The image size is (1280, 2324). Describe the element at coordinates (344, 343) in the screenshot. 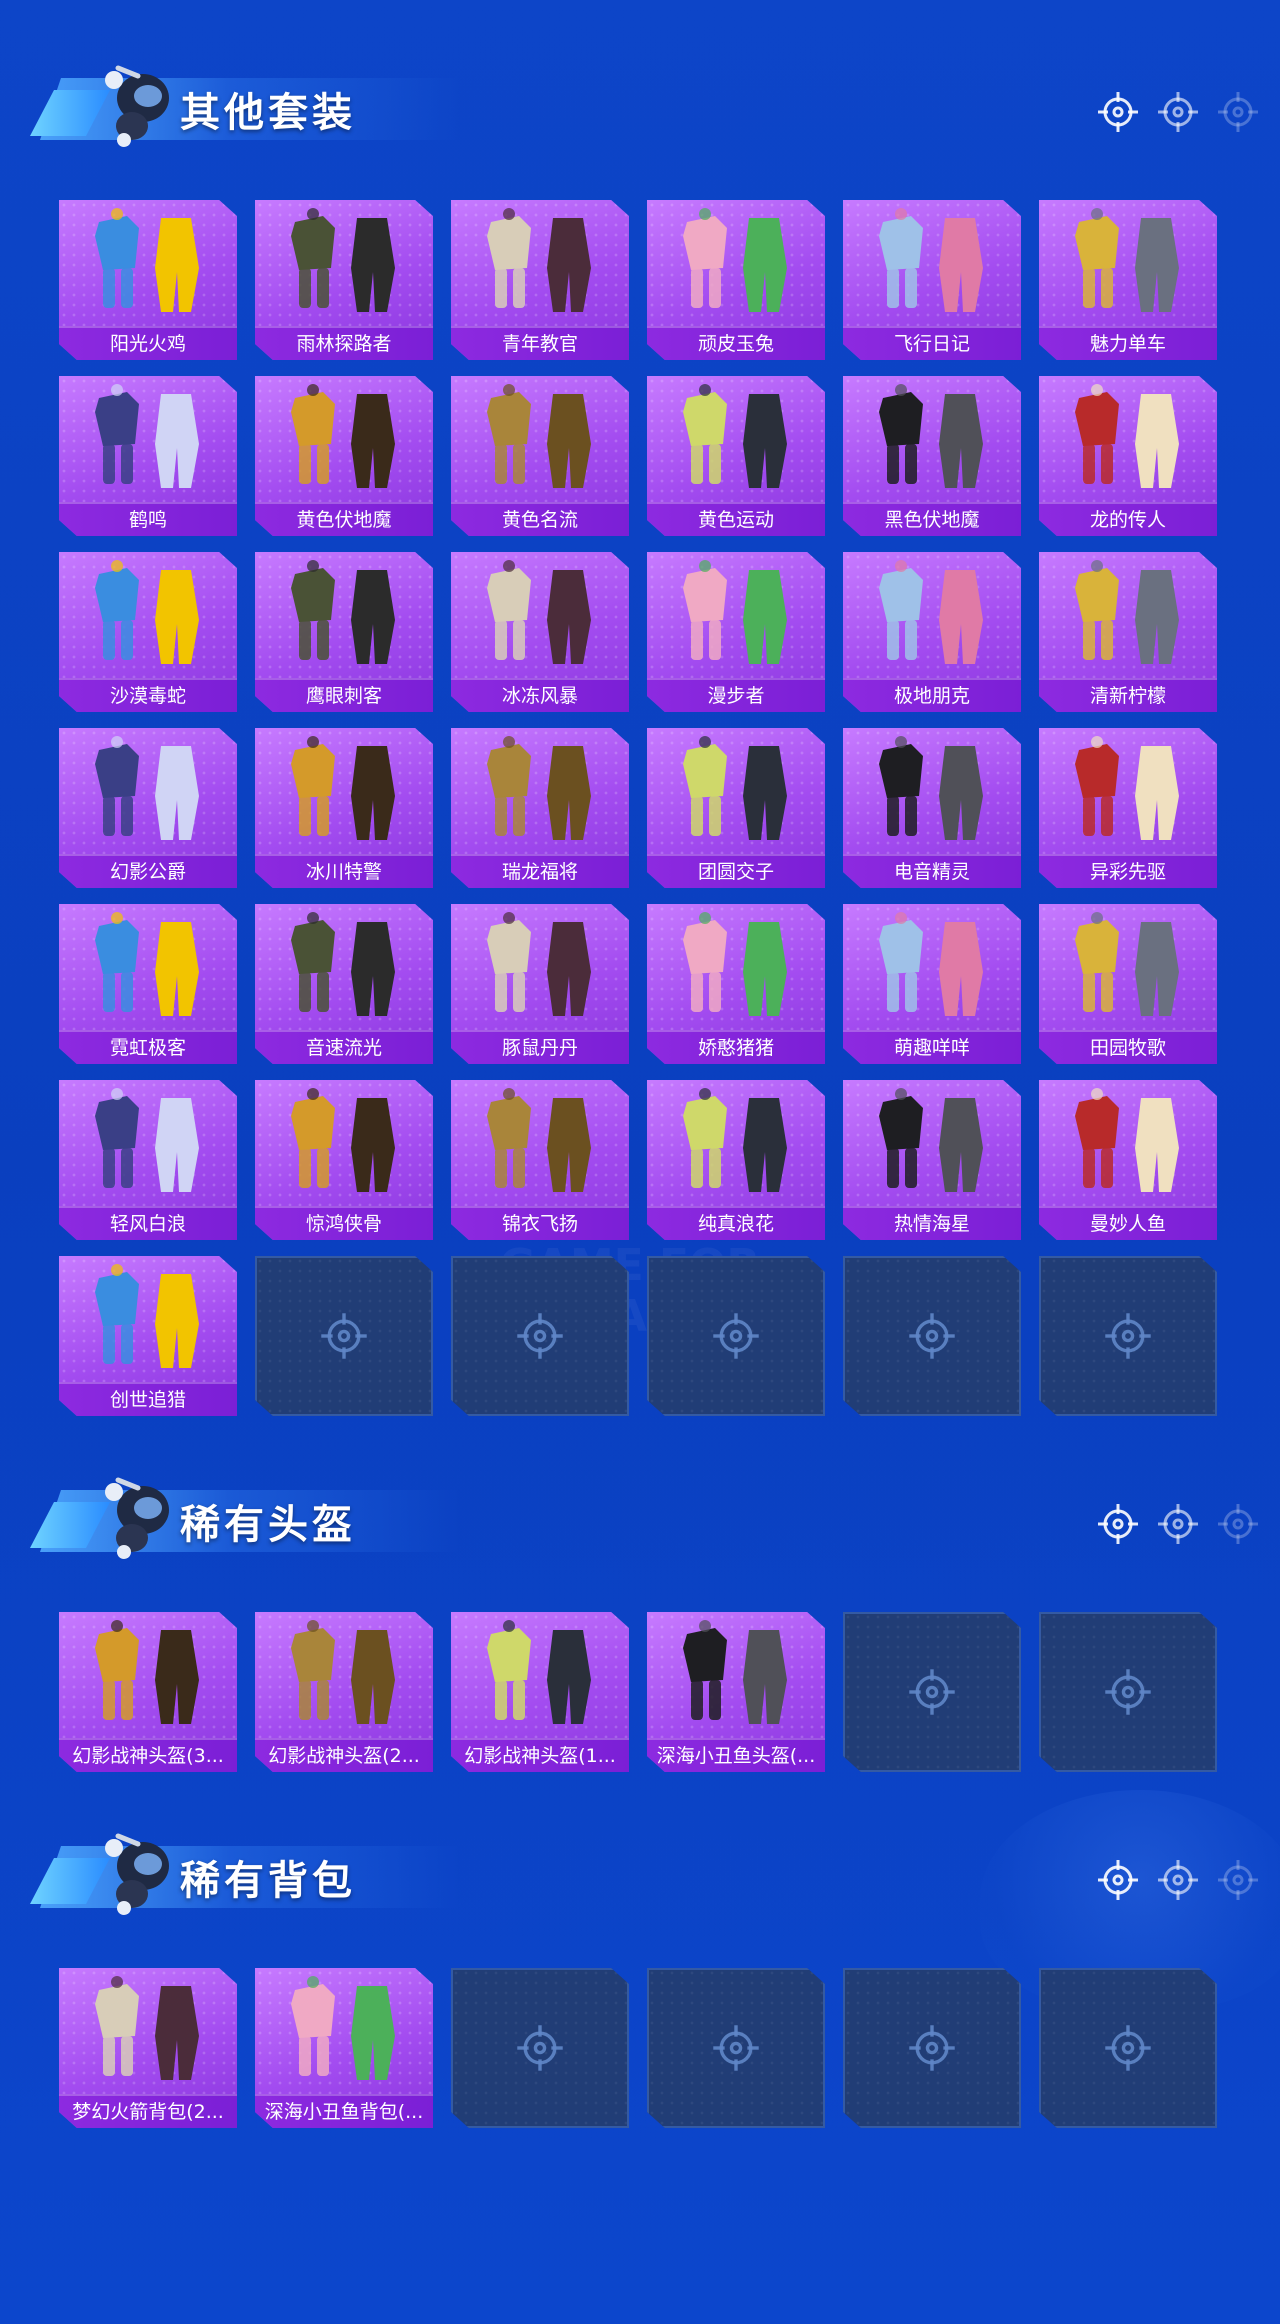

I see `item-label: 雨林探路者` at that location.